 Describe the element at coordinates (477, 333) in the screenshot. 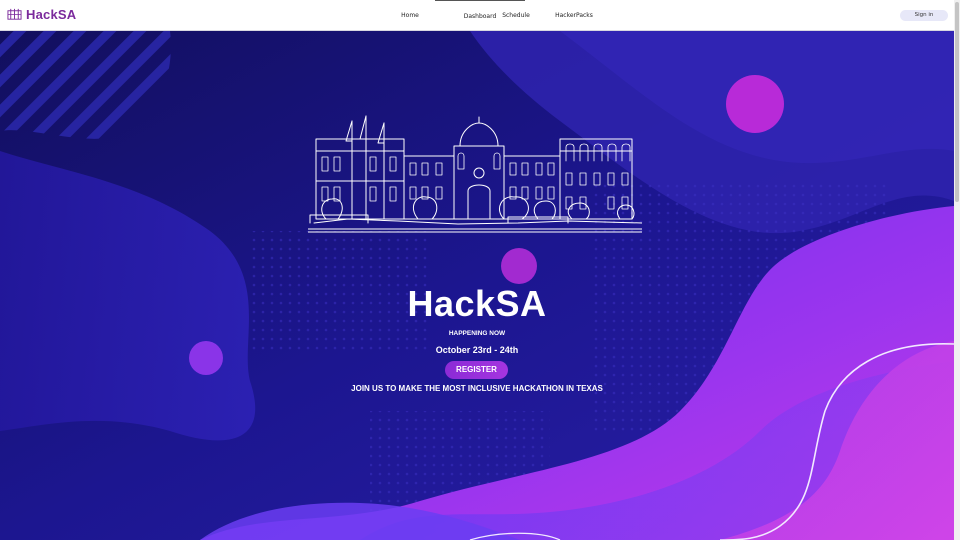

I see `hero-tagline: HAPPENING NOW` at that location.